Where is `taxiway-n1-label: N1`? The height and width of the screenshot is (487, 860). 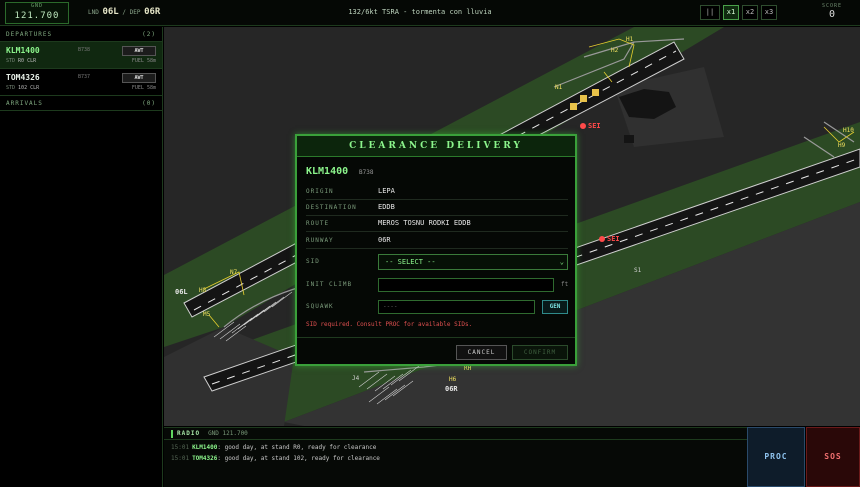 taxiway-n1-label: N1 is located at coordinates (559, 87).